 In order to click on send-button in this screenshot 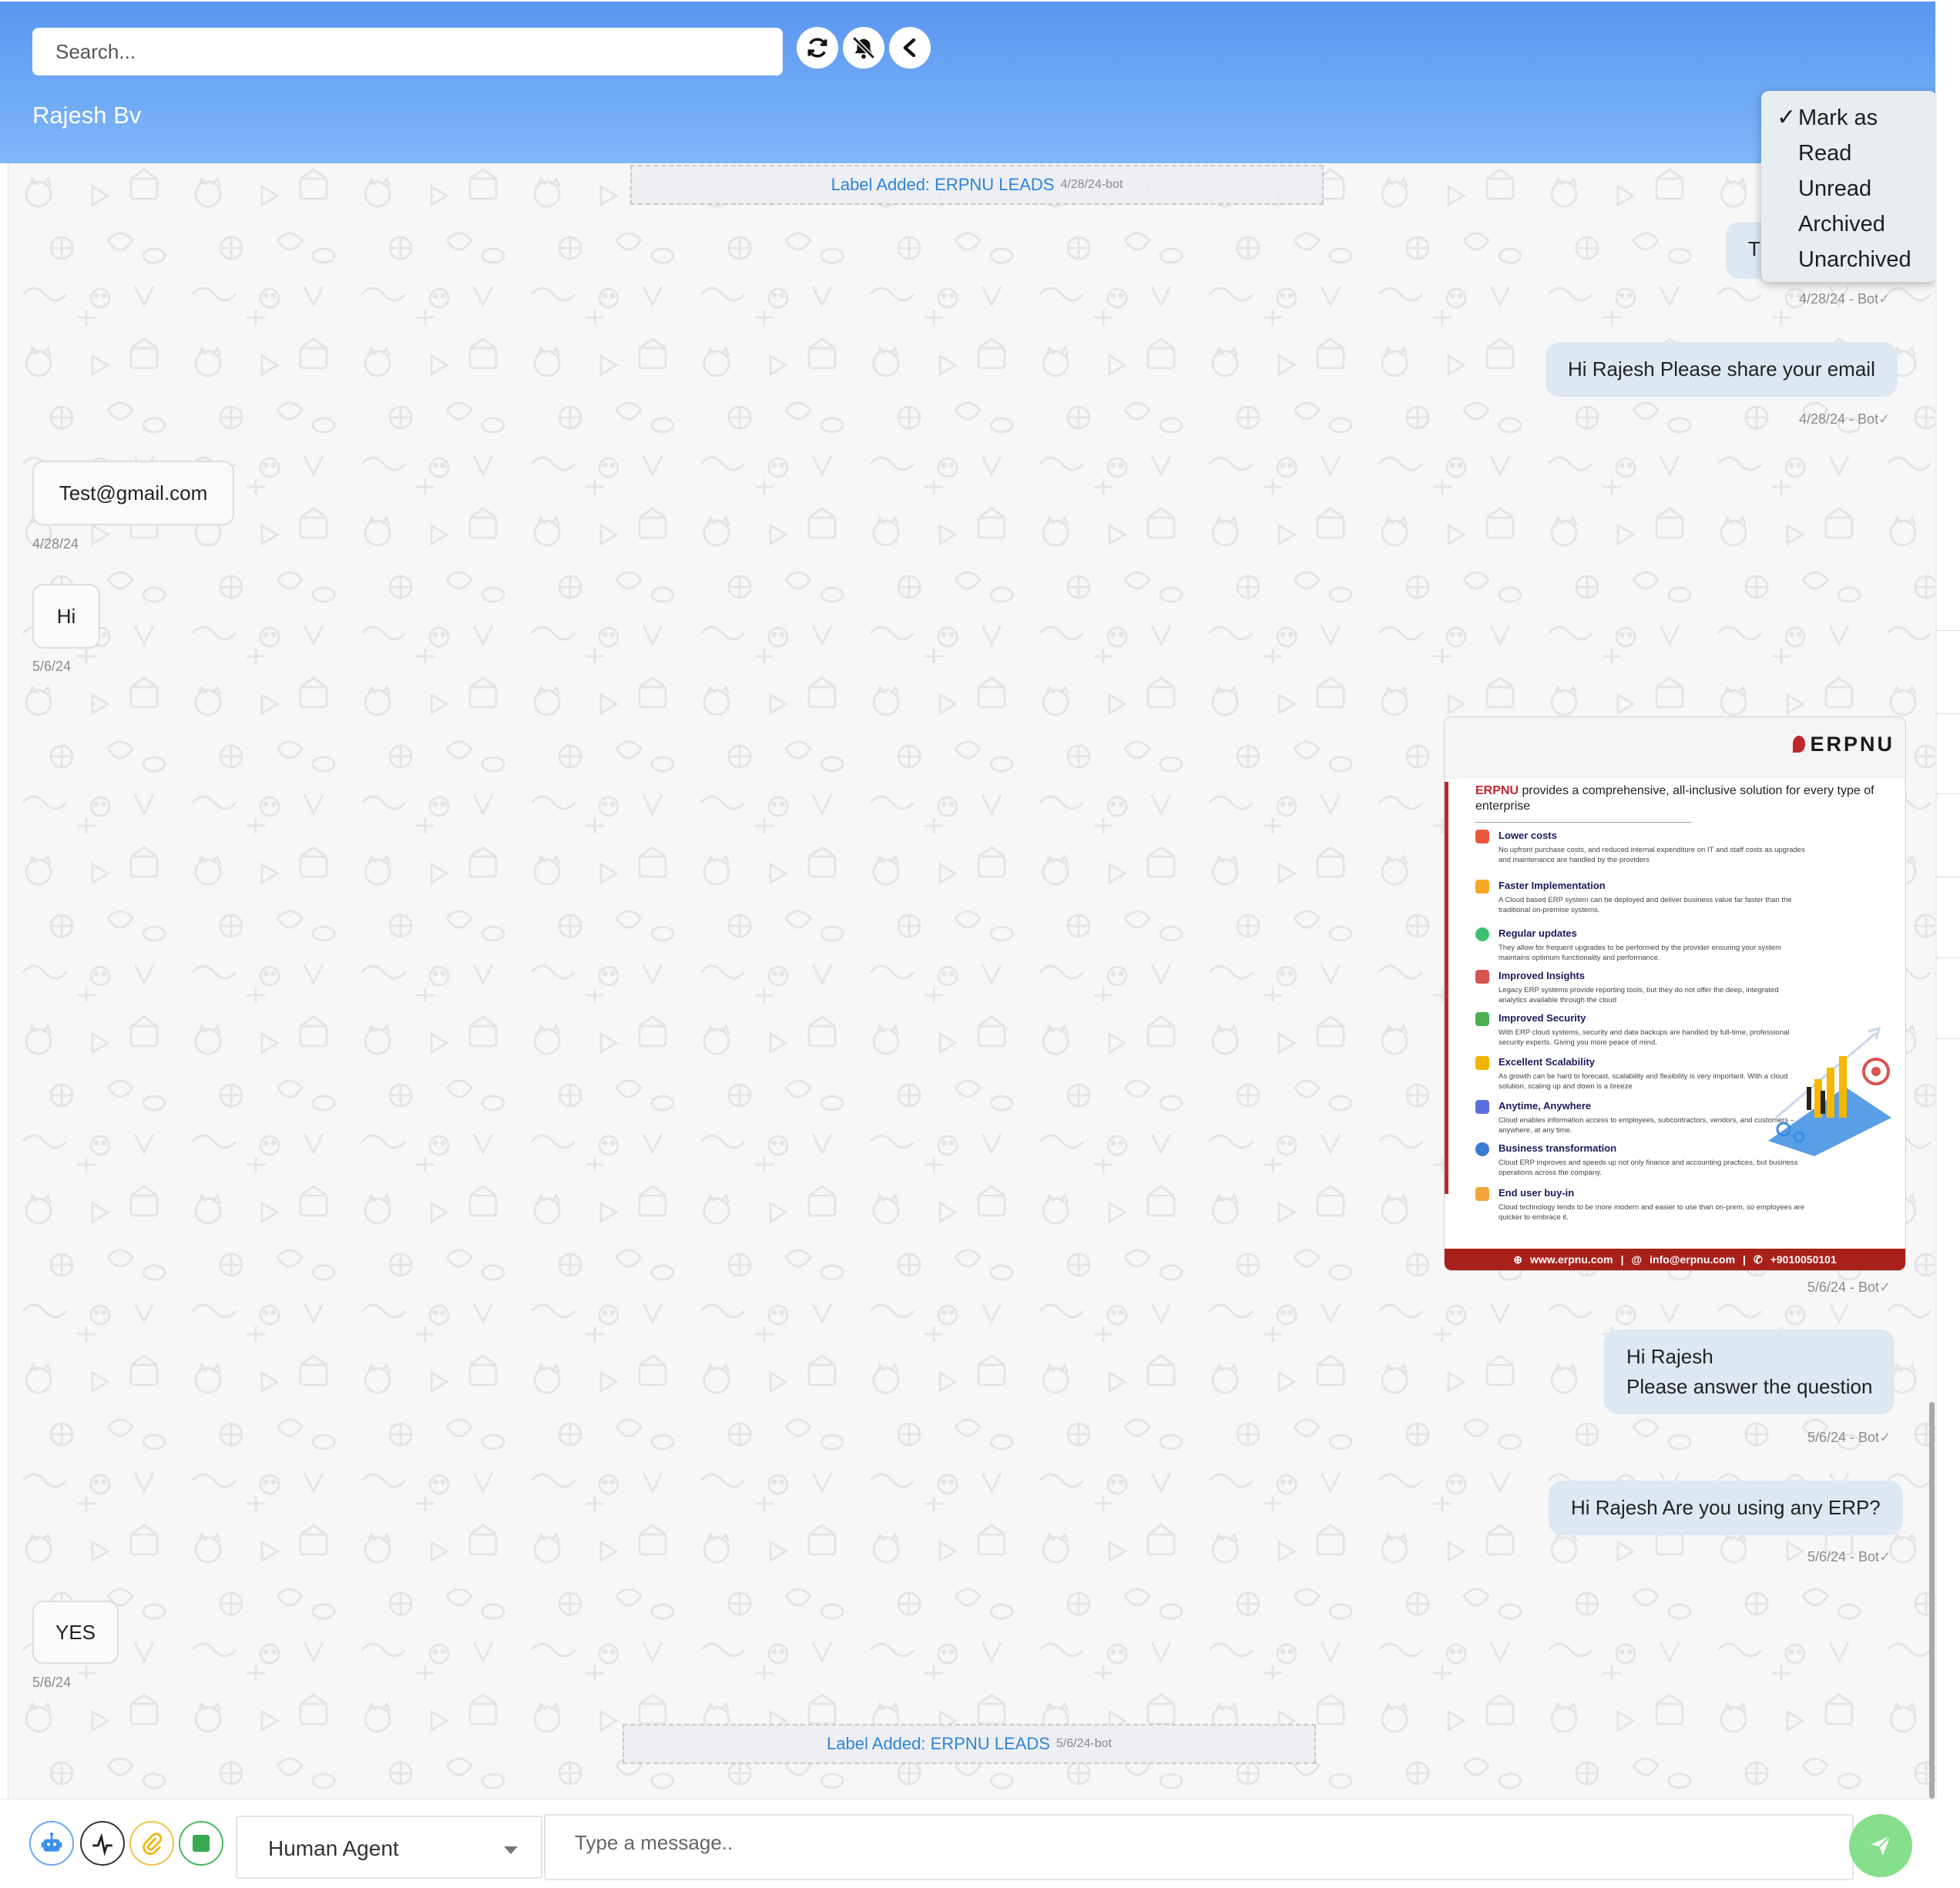, I will do `click(1881, 1845)`.